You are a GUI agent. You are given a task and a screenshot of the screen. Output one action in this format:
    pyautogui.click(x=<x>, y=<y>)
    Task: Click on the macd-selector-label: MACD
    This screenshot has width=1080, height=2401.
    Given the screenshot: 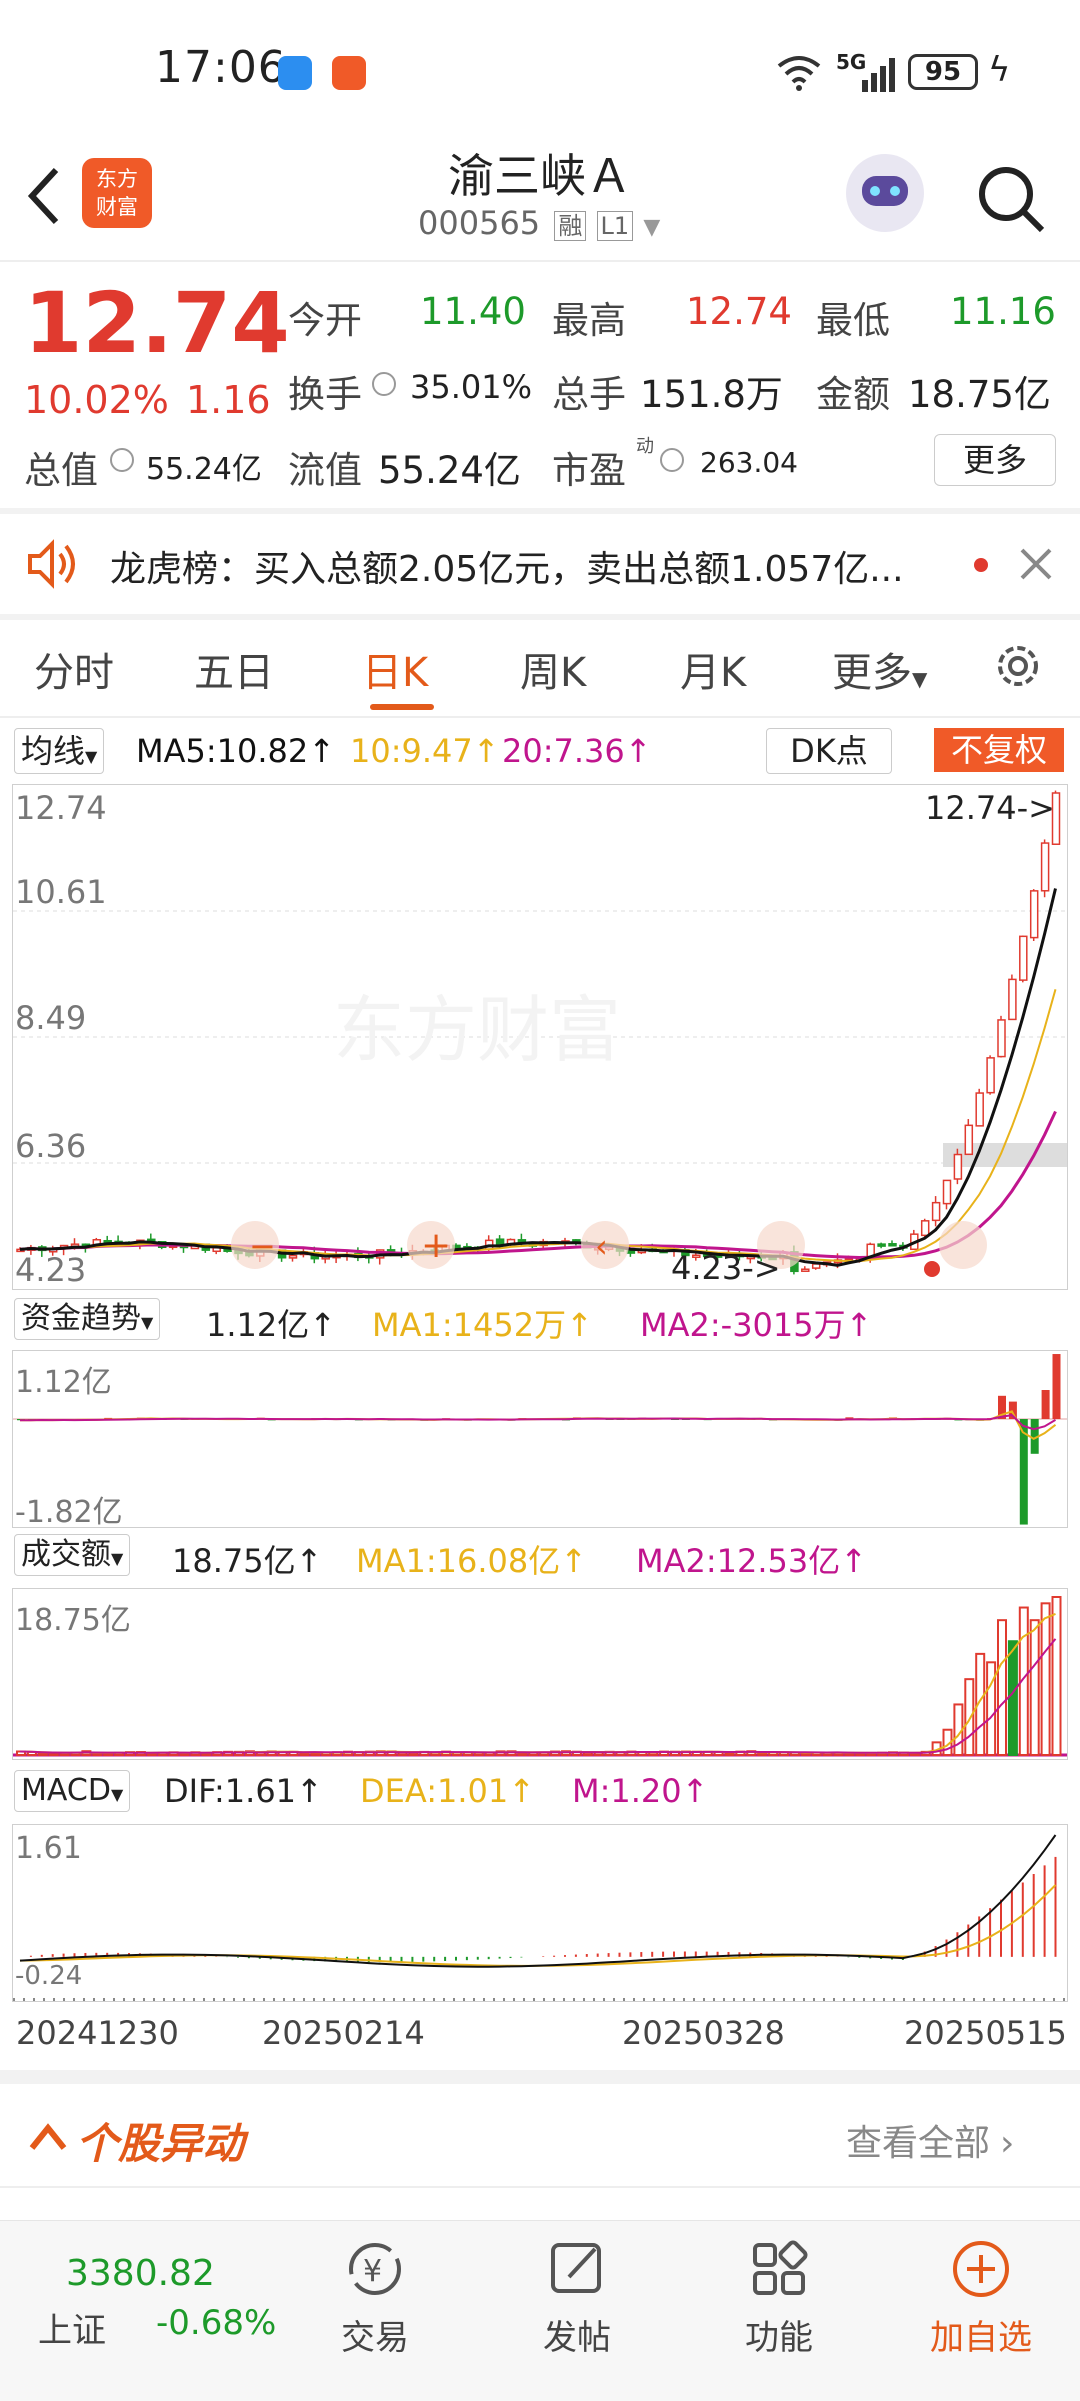 What is the action you would take?
    pyautogui.click(x=66, y=1790)
    